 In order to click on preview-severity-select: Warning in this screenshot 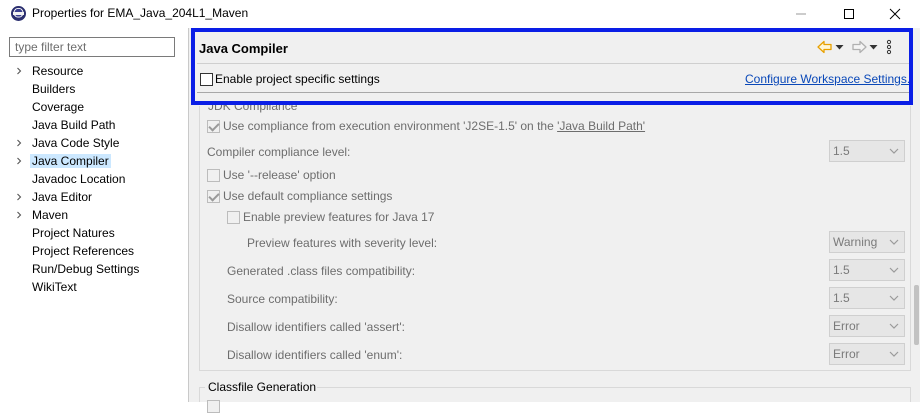, I will do `click(867, 242)`.